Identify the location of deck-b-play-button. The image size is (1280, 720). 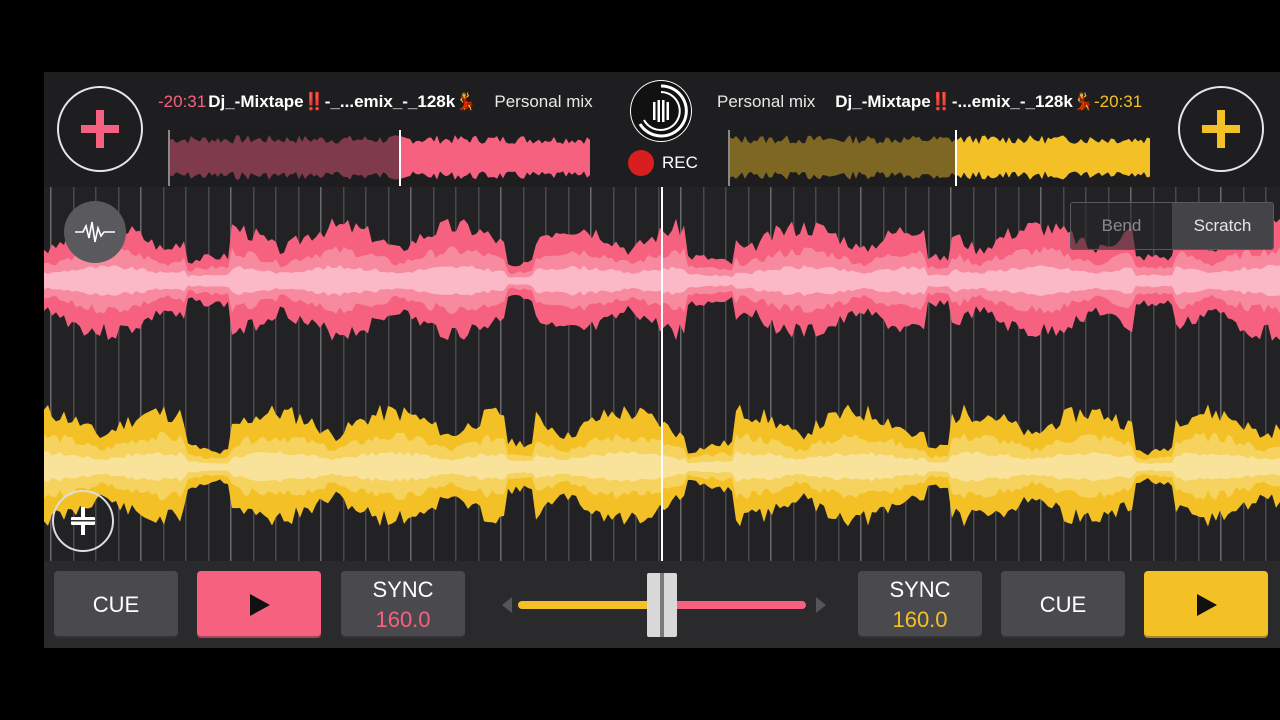
(1206, 604).